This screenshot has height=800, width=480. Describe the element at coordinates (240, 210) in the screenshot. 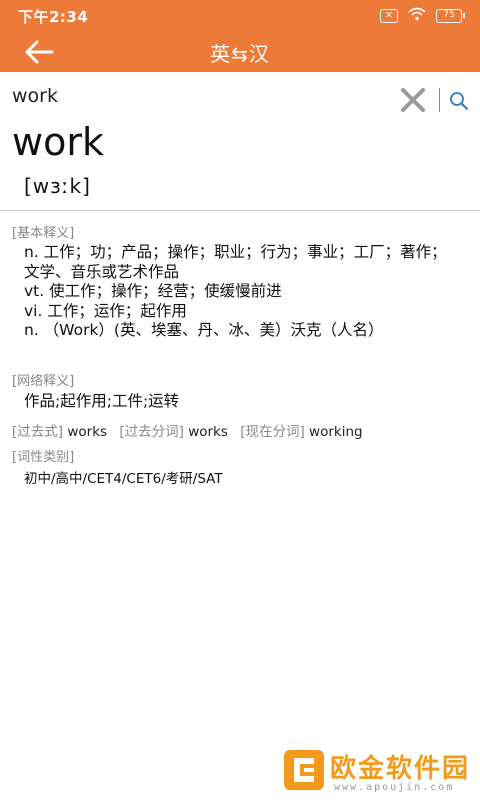

I see `divider` at that location.